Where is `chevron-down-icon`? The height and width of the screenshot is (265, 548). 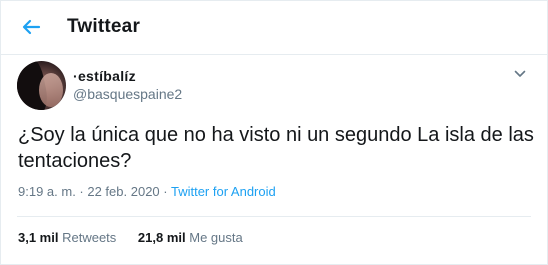 chevron-down-icon is located at coordinates (520, 73).